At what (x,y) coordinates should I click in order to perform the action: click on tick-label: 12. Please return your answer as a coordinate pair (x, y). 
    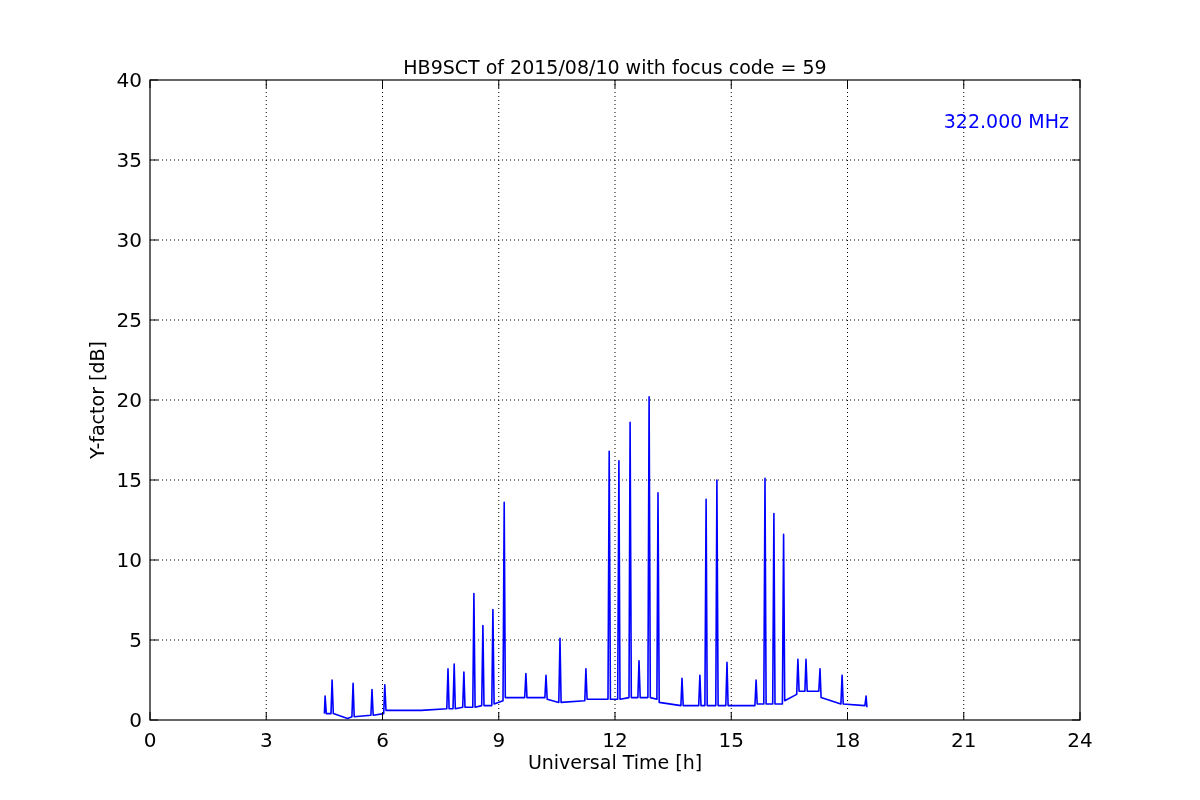
    Looking at the image, I should click on (615, 740).